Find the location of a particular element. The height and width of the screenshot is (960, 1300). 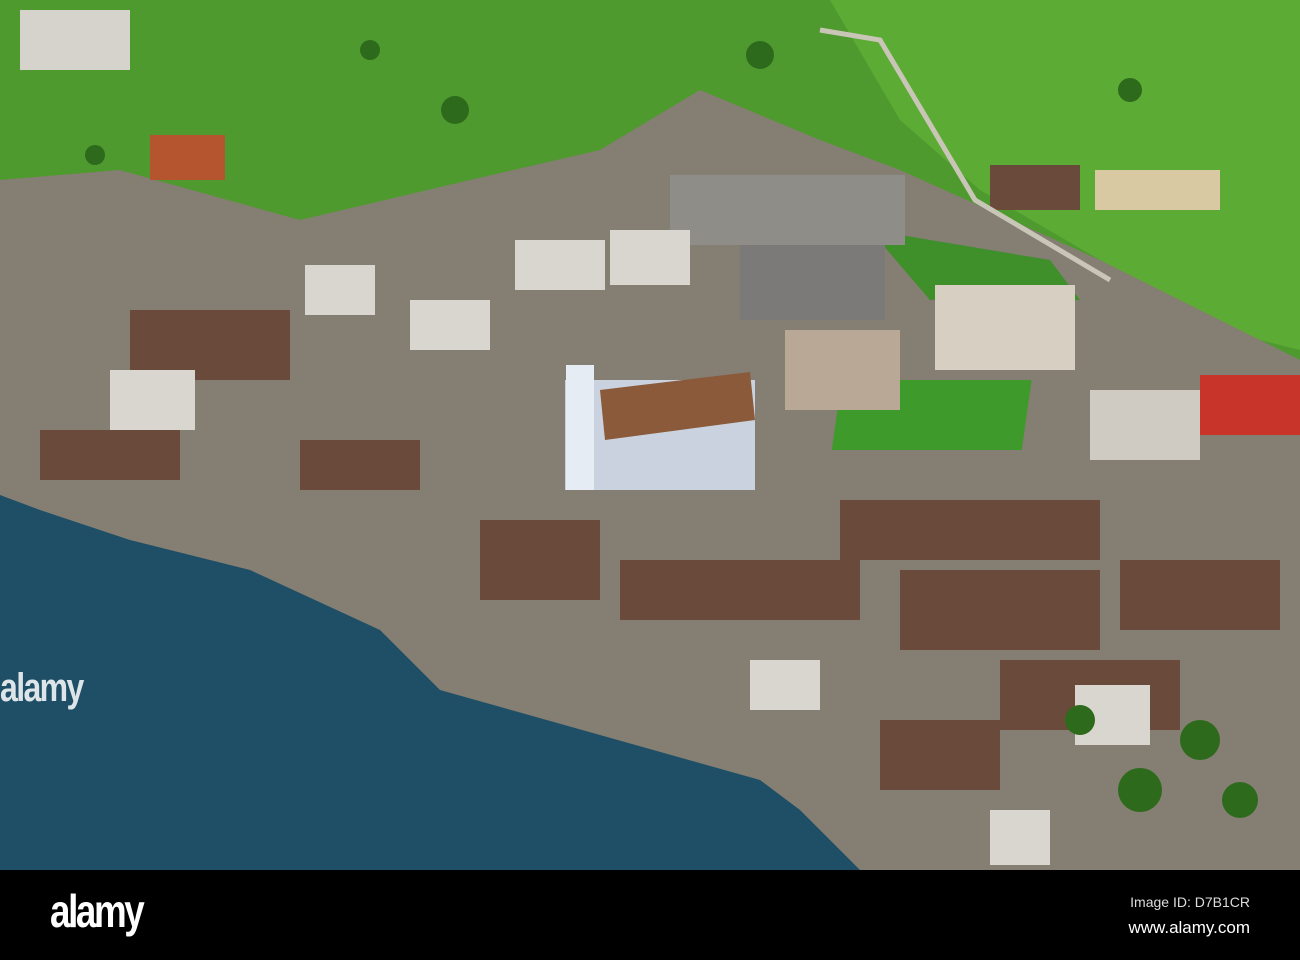

image-id: Image ID: D7B1CR is located at coordinates (1190, 902).